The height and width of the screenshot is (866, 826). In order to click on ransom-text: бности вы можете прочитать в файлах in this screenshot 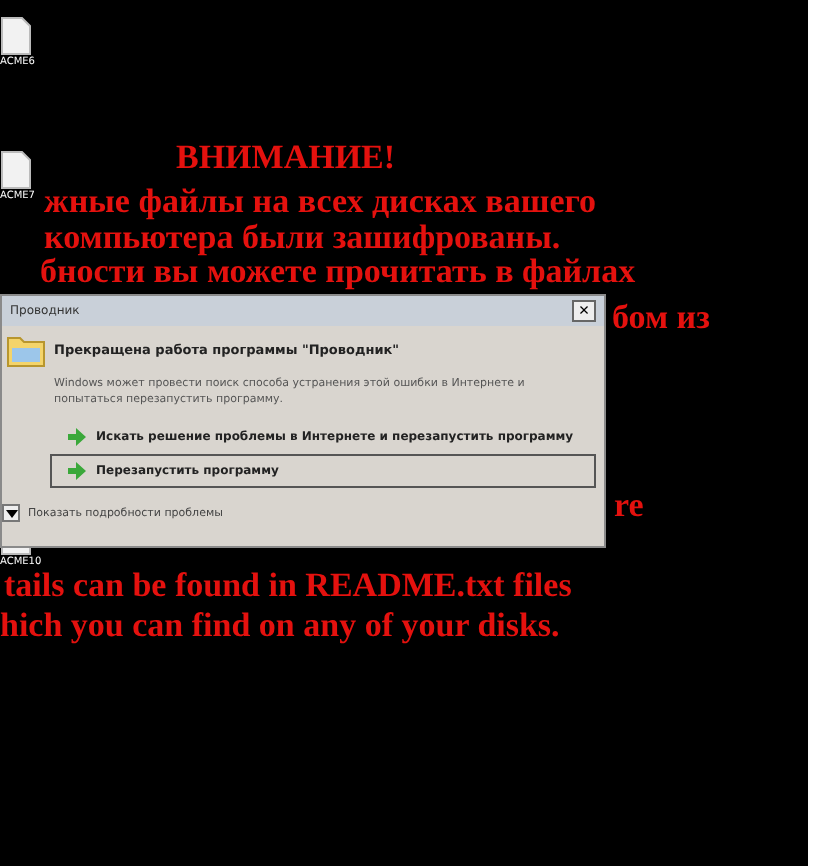, I will do `click(338, 272)`.